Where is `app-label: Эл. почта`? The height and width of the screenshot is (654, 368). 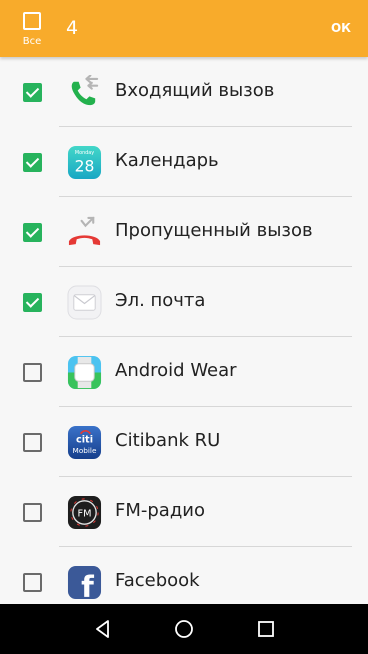 app-label: Эл. почта is located at coordinates (160, 300).